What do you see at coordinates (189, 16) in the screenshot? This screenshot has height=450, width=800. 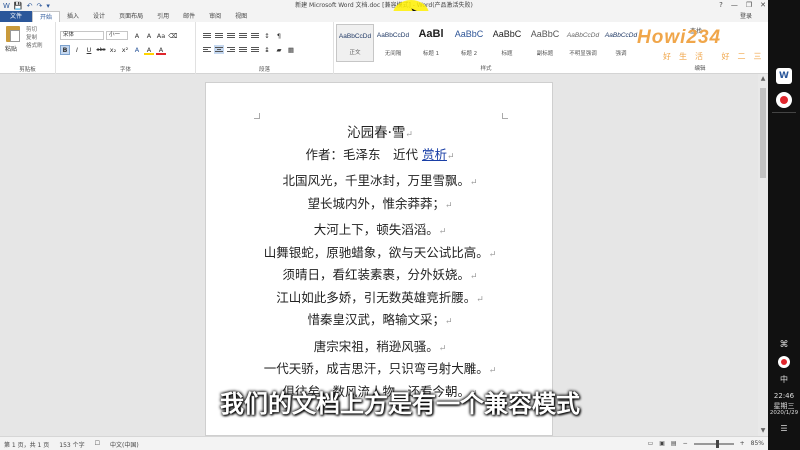 I see `tab-mailings: 邮件` at bounding box center [189, 16].